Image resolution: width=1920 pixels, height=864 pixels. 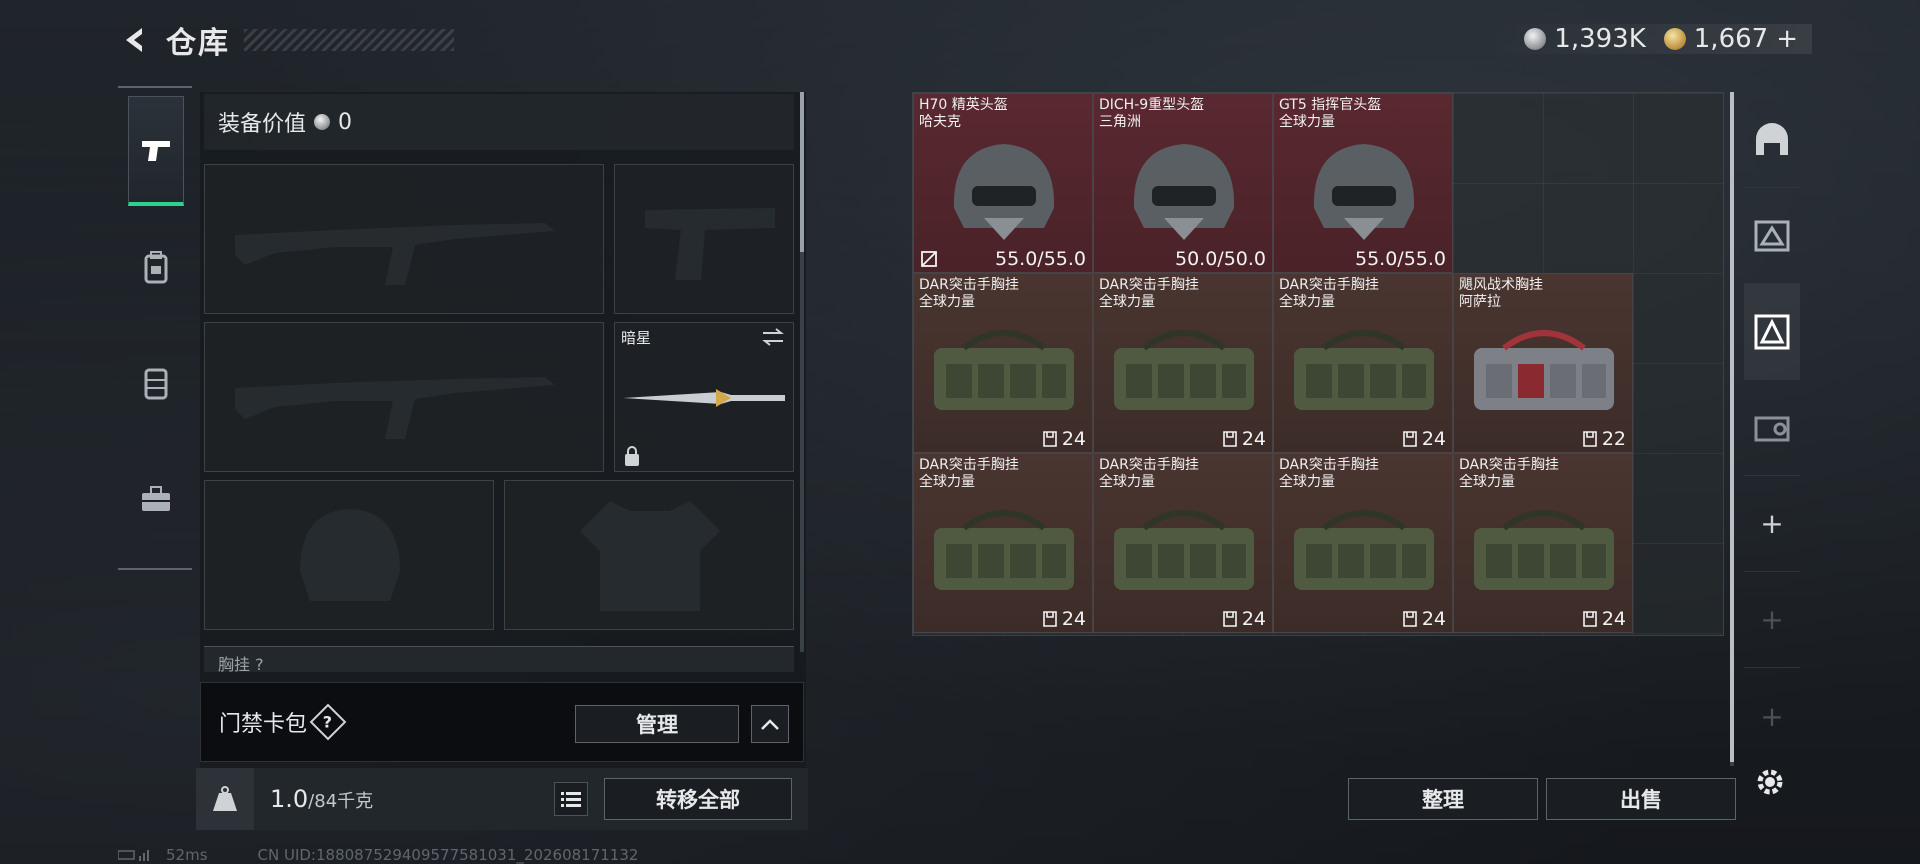 What do you see at coordinates (1772, 620) in the screenshot?
I see `add-tab-button-locked: +` at bounding box center [1772, 620].